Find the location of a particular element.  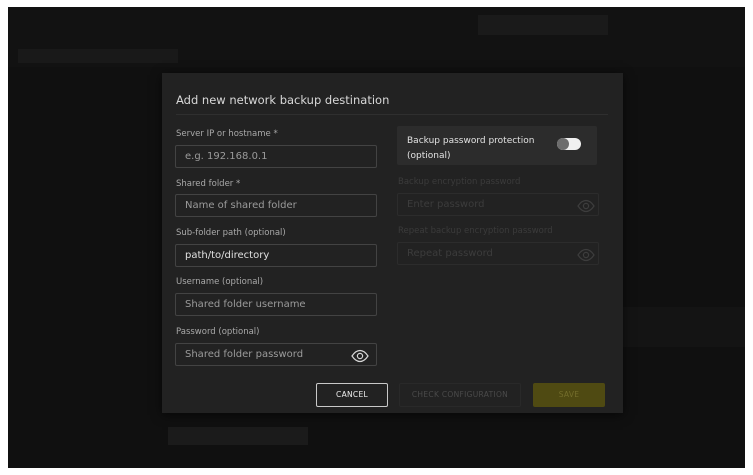

repeat-password-input is located at coordinates (498, 253).